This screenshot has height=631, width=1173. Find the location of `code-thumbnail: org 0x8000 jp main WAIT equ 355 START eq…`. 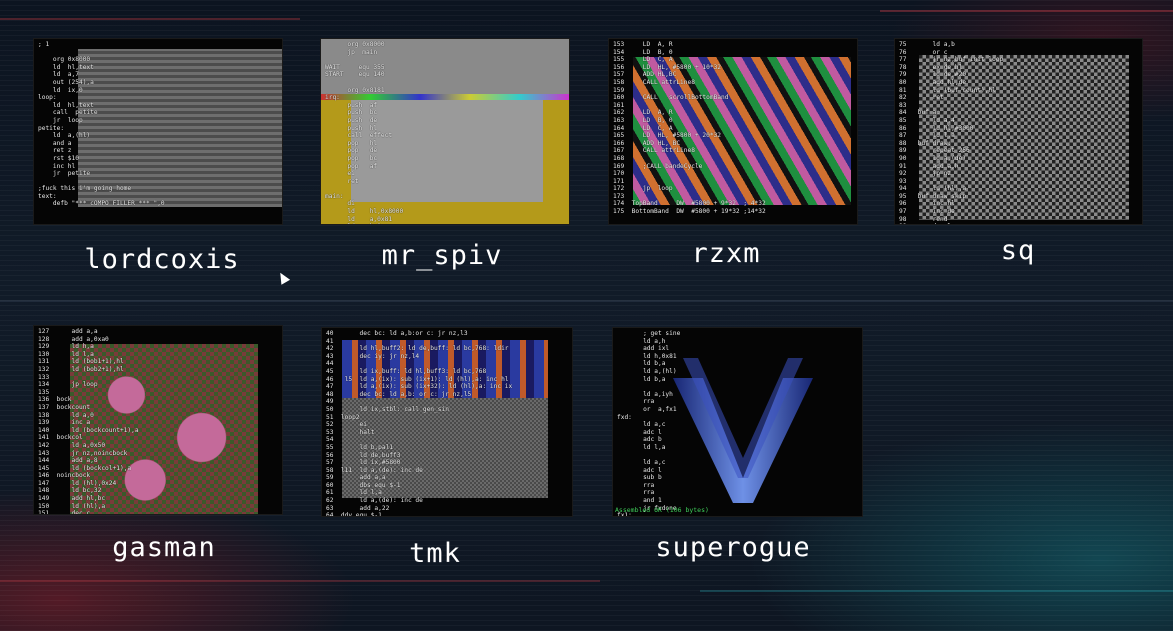

code-thumbnail: org 0x8000 jp main WAIT equ 355 START eq… is located at coordinates (445, 131).